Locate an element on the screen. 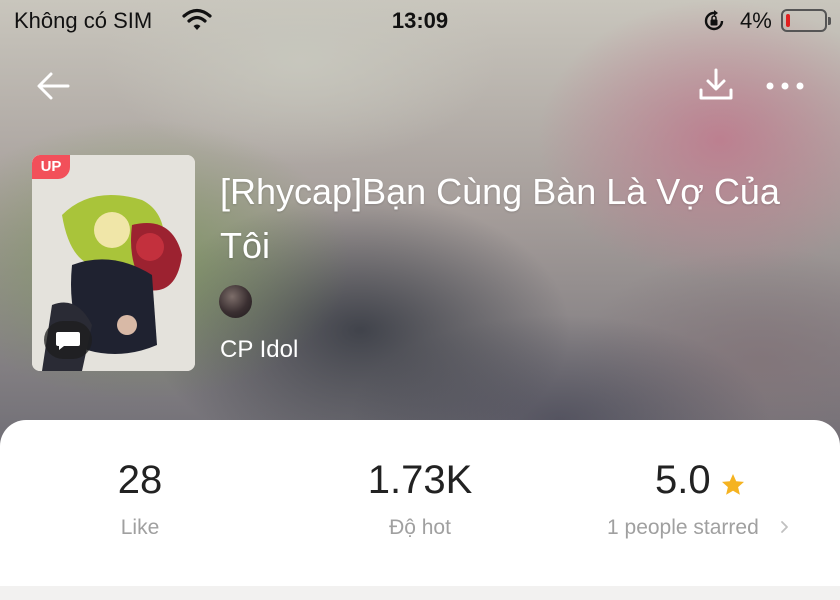 The height and width of the screenshot is (600, 840). rotation-lock-icon is located at coordinates (714, 20).